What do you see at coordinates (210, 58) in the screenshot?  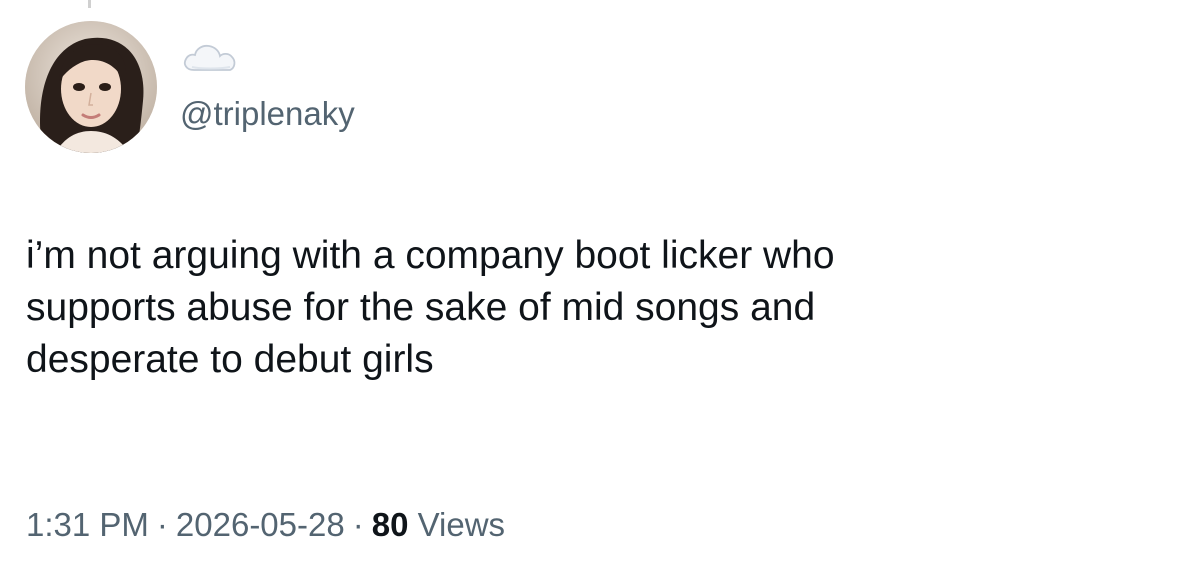 I see `cloud-emoji-icon` at bounding box center [210, 58].